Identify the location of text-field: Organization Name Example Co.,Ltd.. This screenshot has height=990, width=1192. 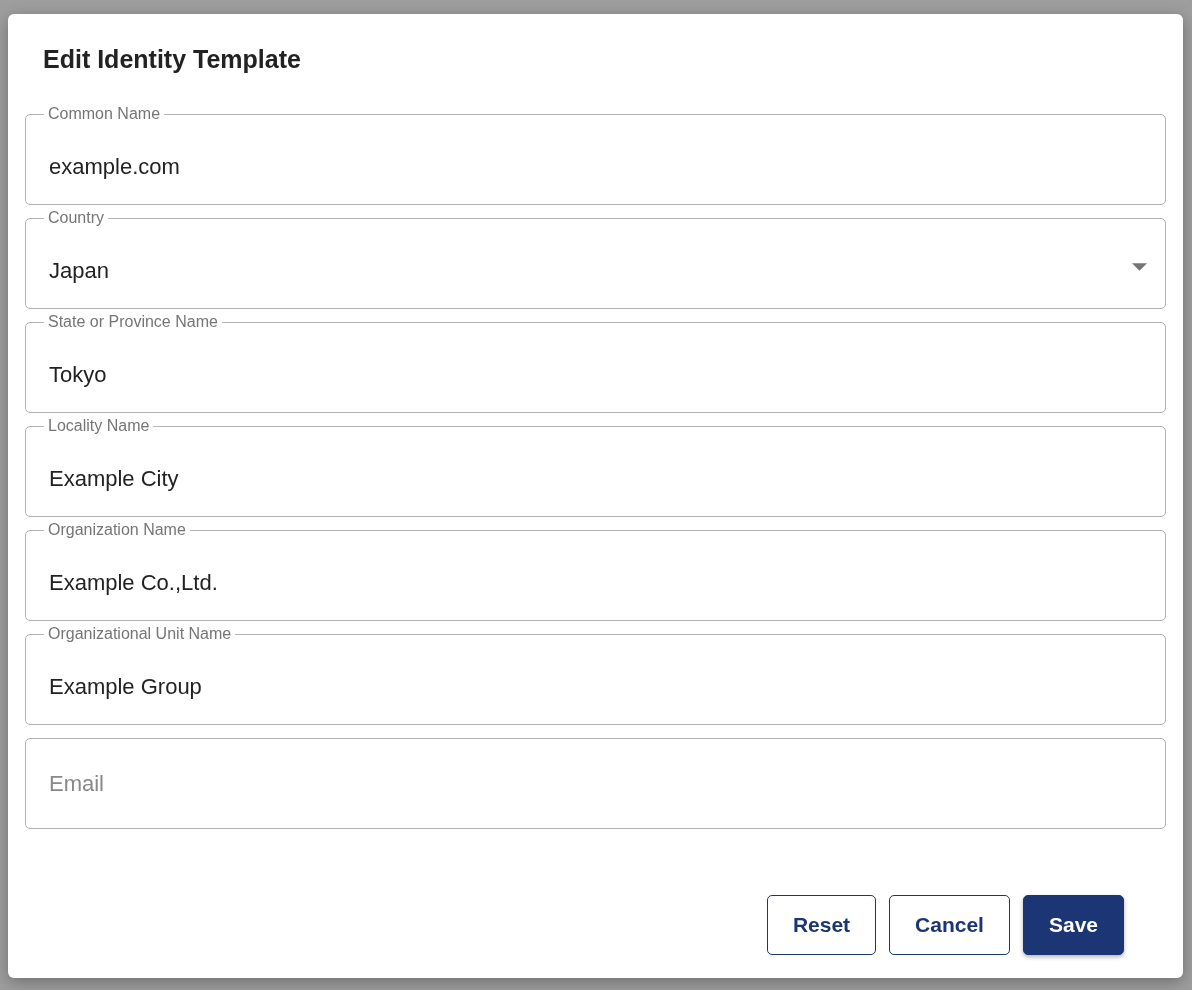
(595, 571).